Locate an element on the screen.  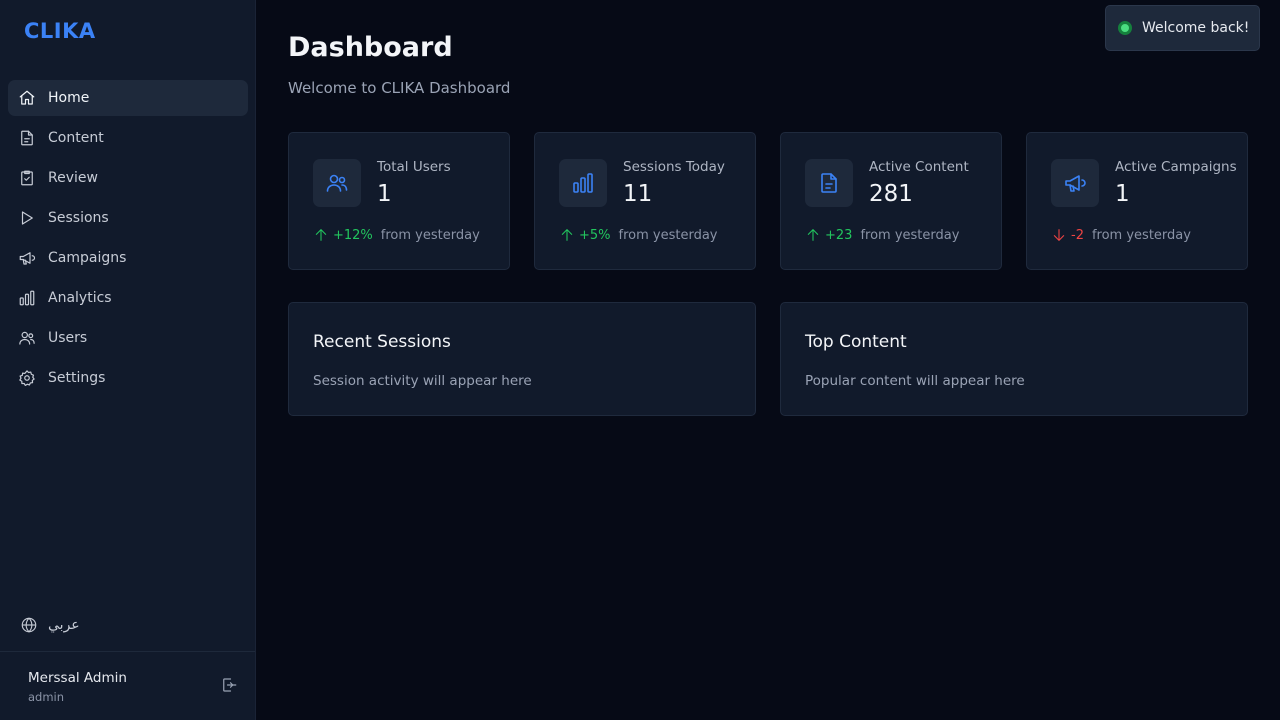
stat-trend: +12% from yesterday is located at coordinates (396, 235).